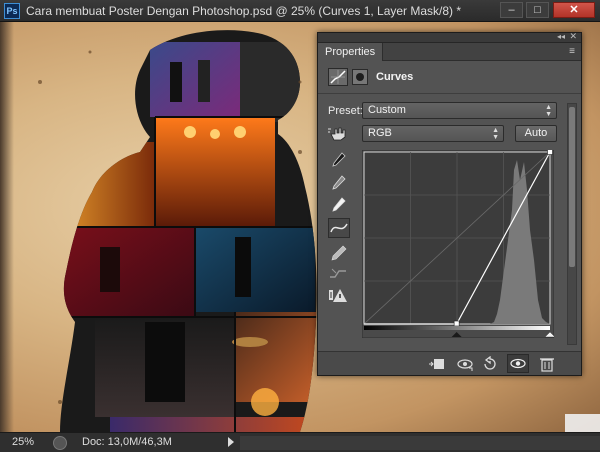  I want to click on edit-points-curve-icon, so click(339, 228).